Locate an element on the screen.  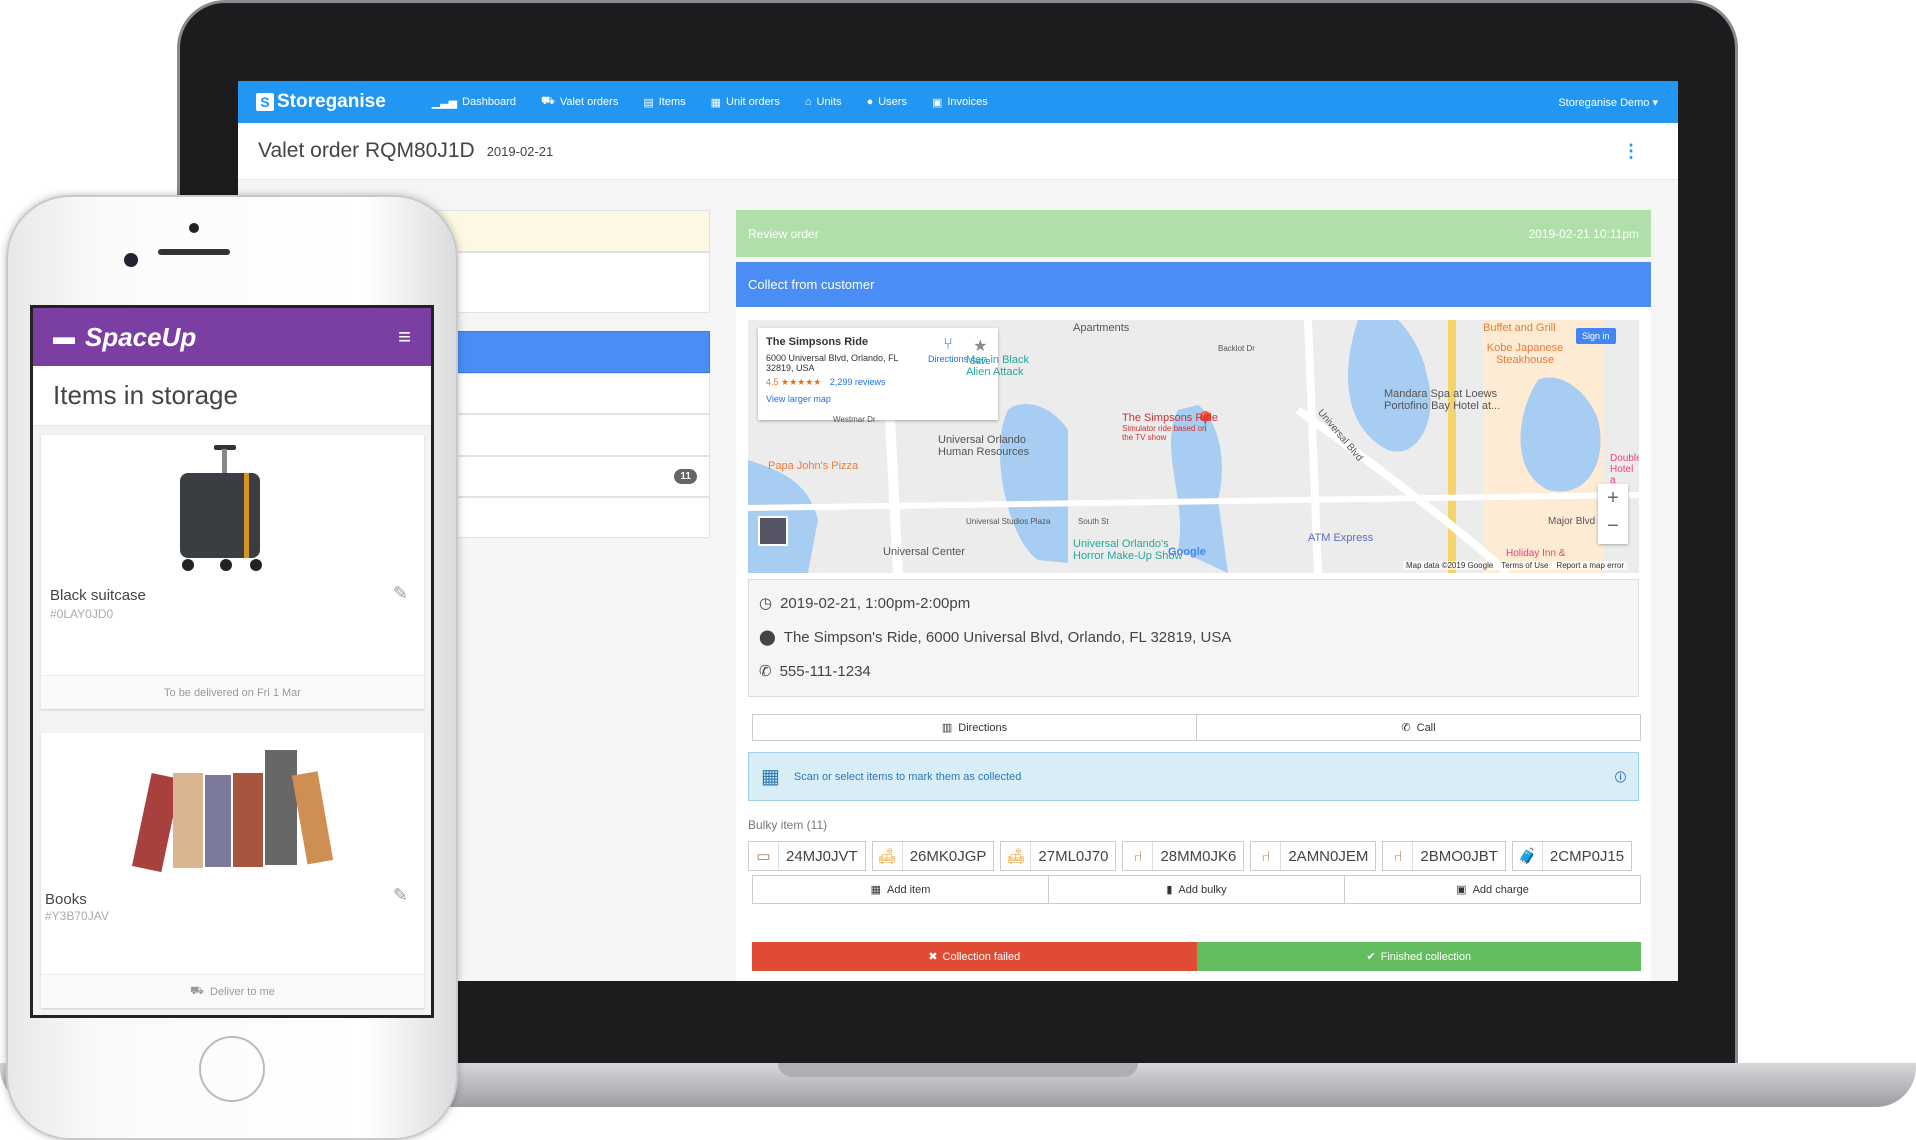
reviews-link: 2,299 reviews is located at coordinates (858, 382).